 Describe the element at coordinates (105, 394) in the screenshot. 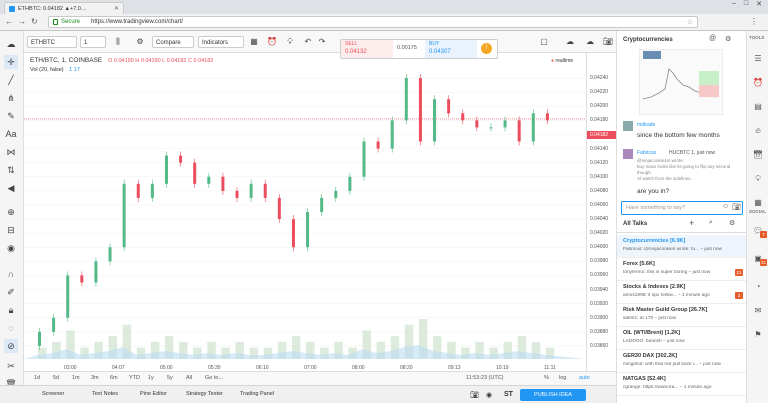

I see `tab-text-notes: Text Notes` at that location.